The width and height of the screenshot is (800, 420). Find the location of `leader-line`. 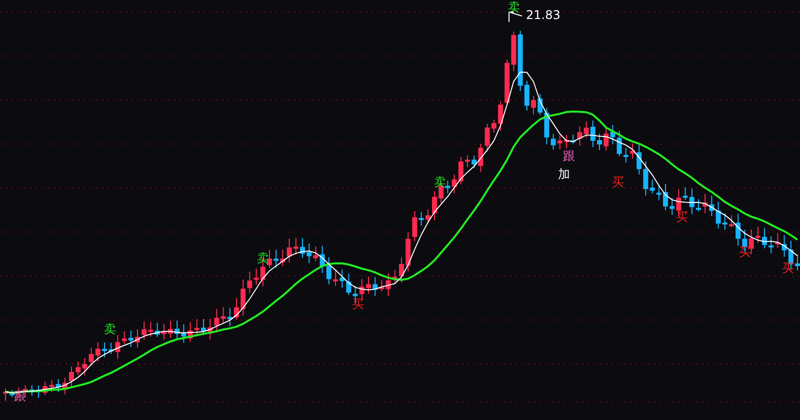

leader-line is located at coordinates (515, 17).